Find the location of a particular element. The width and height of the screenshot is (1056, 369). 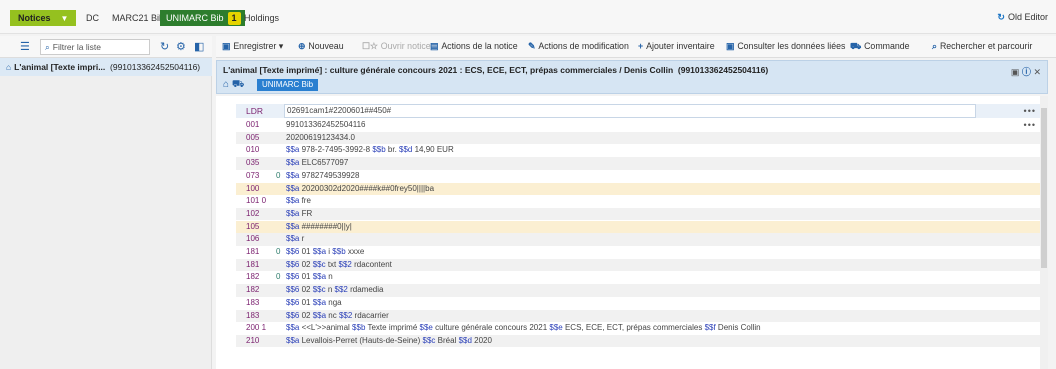

info-icon: ⓘ is located at coordinates (1026, 72).